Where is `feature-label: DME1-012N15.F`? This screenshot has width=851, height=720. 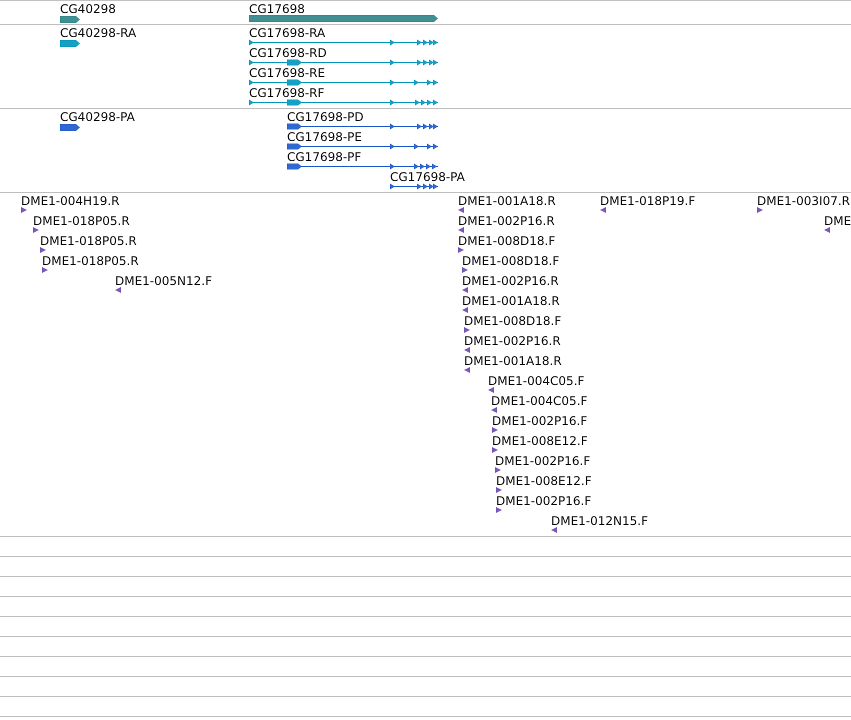
feature-label: DME1-012N15.F is located at coordinates (599, 521).